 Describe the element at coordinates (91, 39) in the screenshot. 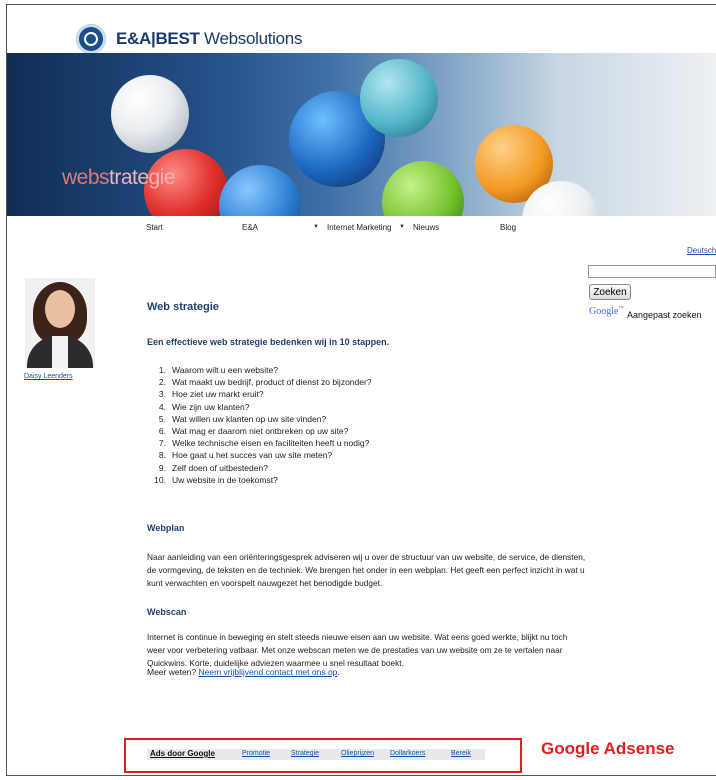

I see `company-logo-icon` at that location.